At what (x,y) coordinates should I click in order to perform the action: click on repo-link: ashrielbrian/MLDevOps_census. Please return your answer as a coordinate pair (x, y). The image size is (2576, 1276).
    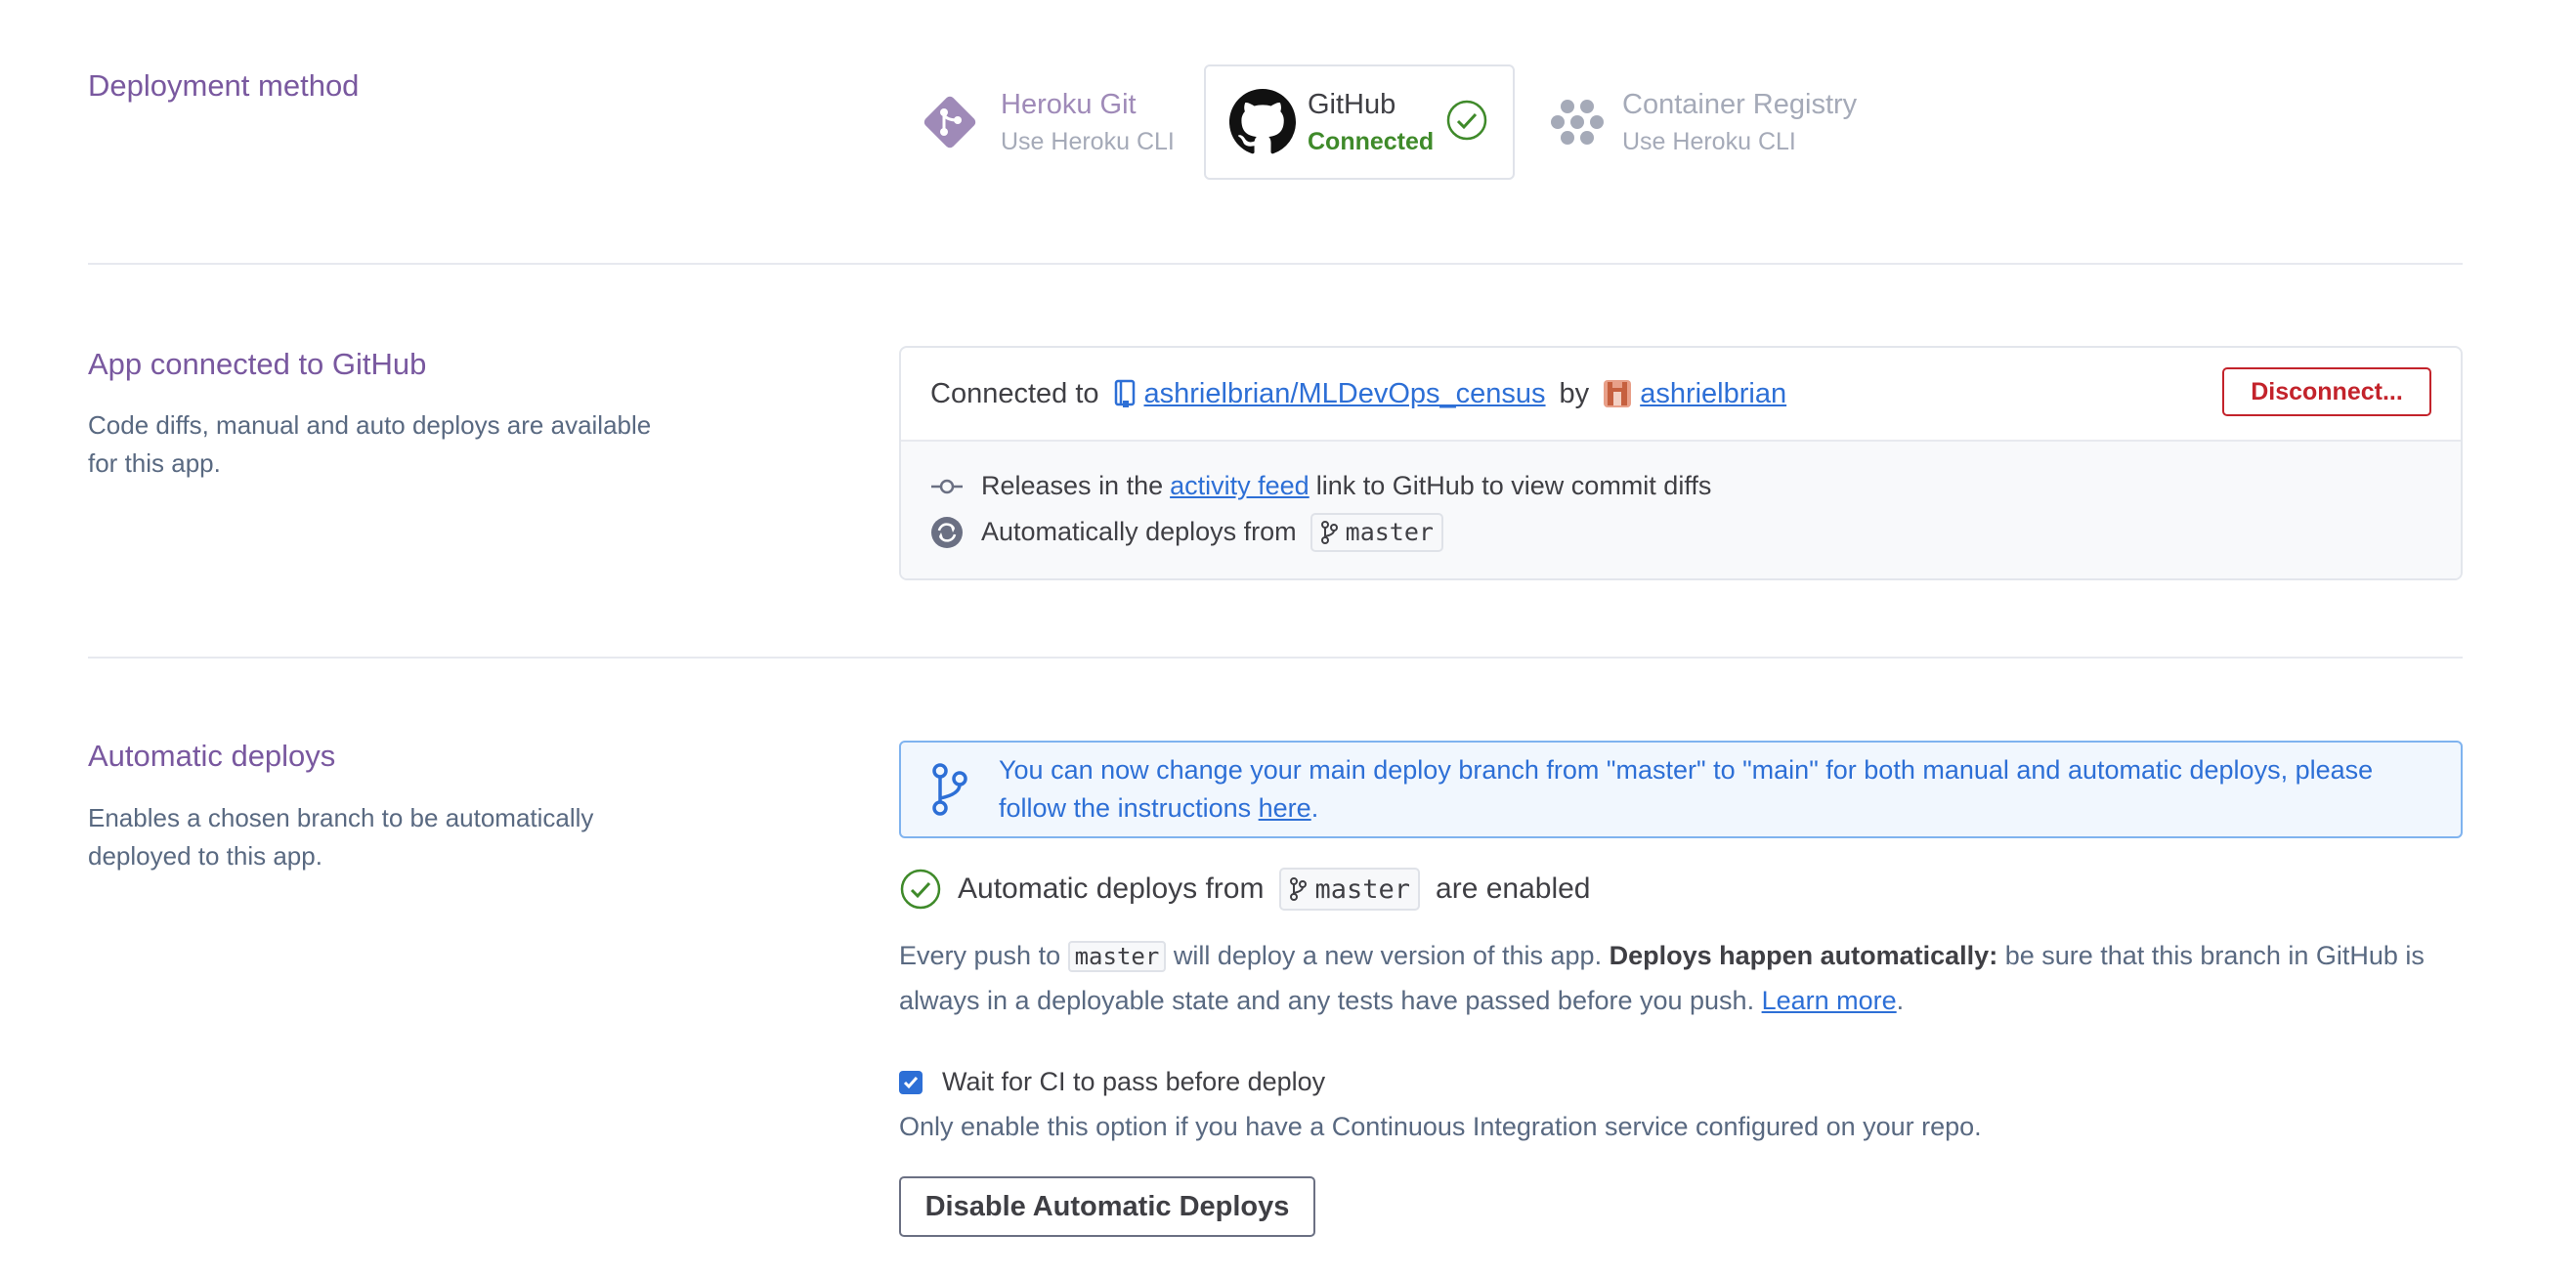
    Looking at the image, I should click on (1345, 394).